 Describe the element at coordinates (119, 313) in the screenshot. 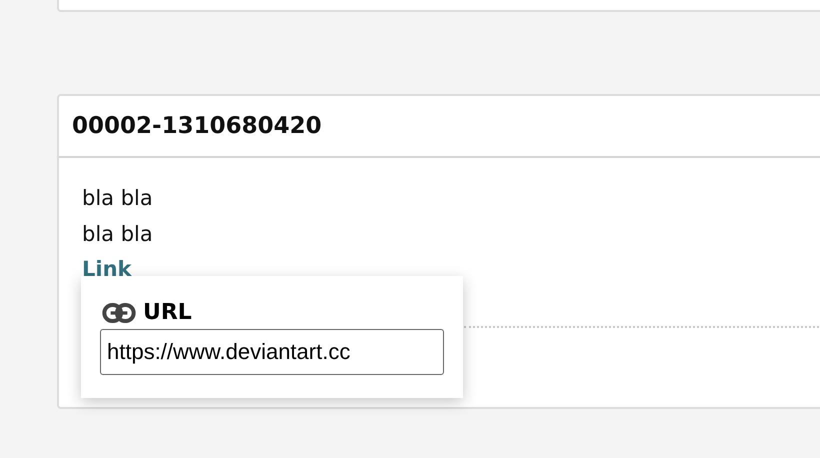

I see `link-icon` at that location.